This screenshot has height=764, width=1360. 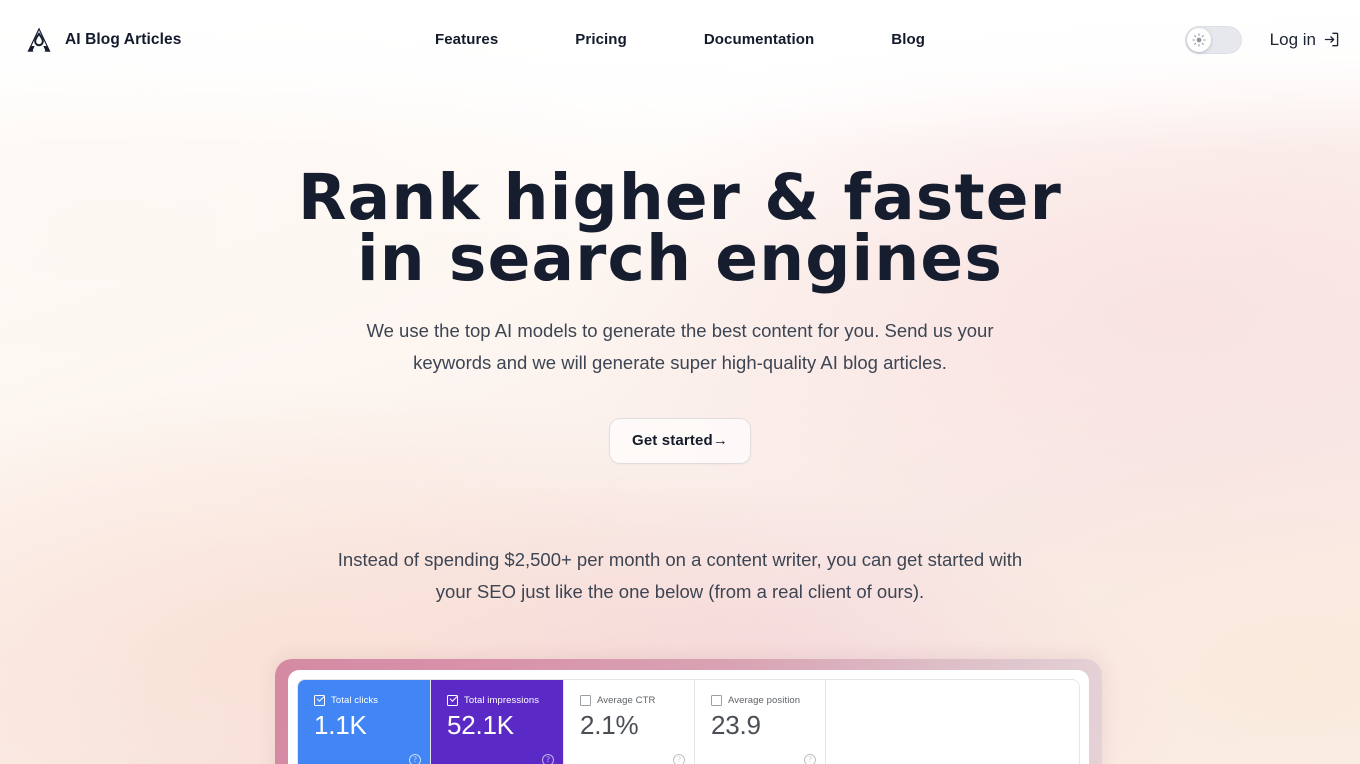 I want to click on metric-header: Average CTR, so click(x=629, y=700).